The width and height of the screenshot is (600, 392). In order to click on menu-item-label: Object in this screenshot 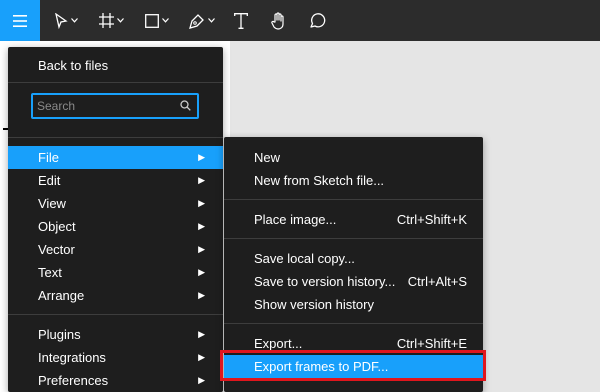, I will do `click(57, 226)`.